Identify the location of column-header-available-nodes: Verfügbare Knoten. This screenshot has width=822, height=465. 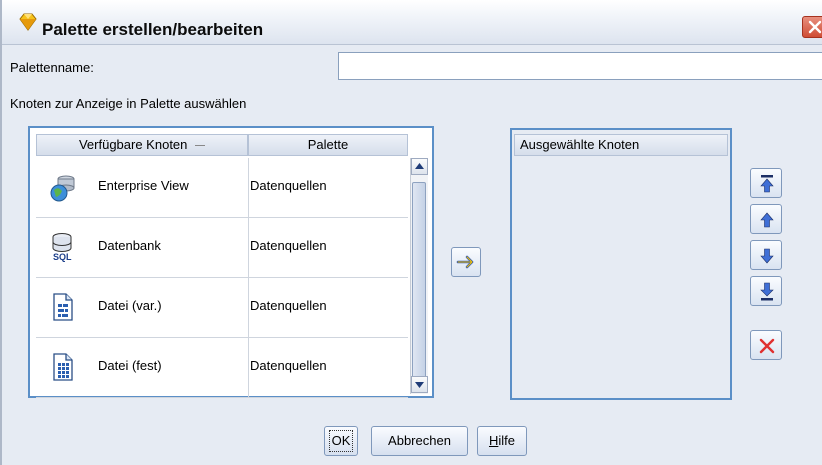
(142, 145).